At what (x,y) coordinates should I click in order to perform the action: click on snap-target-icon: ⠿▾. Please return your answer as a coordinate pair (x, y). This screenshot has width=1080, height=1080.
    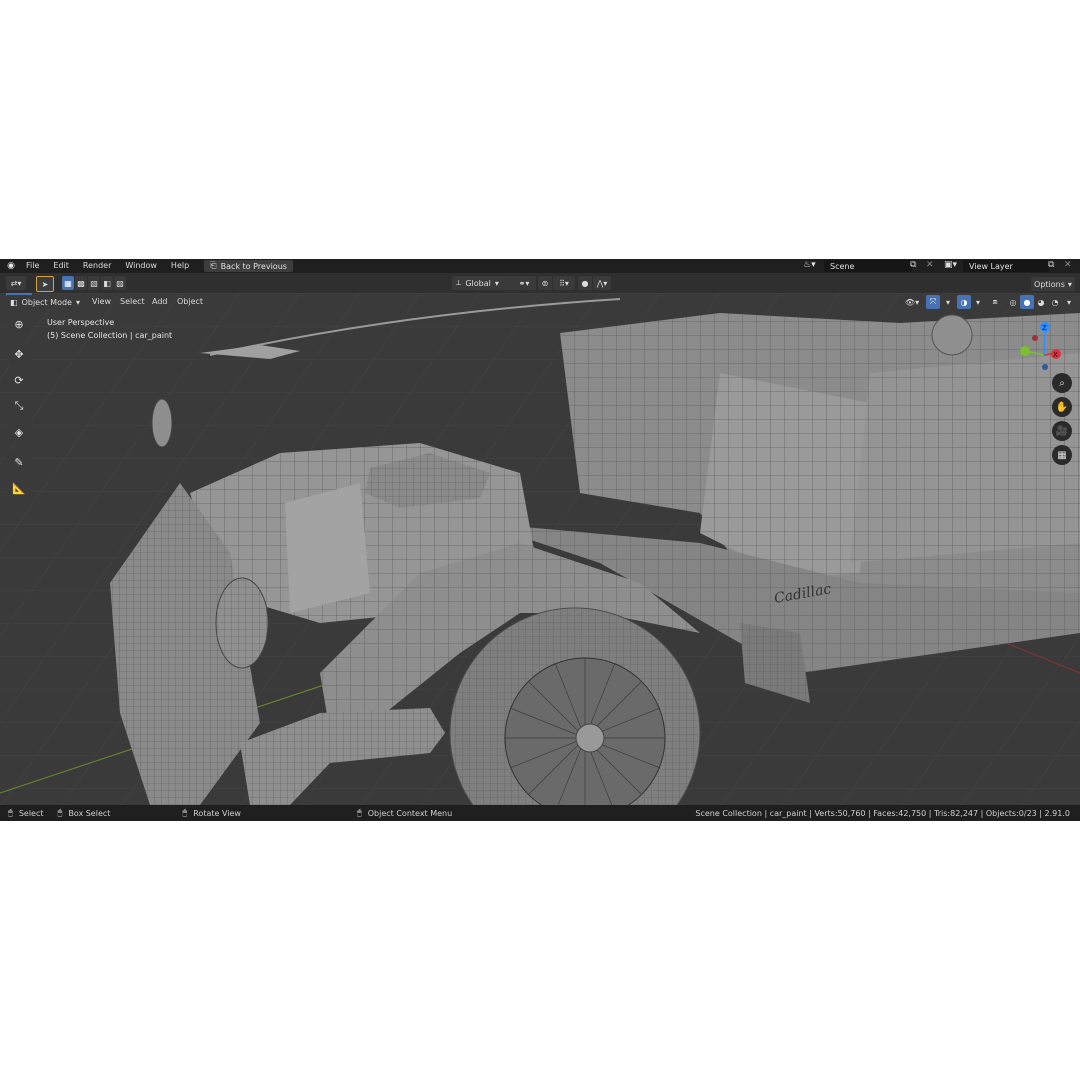
    Looking at the image, I should click on (564, 283).